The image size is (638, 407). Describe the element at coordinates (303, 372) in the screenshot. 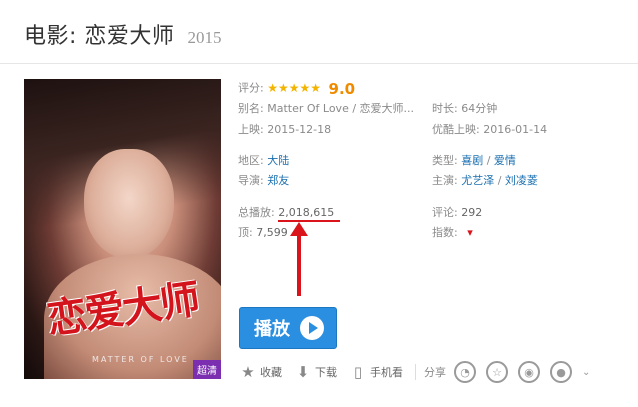

I see `download-icon: ⬇` at that location.